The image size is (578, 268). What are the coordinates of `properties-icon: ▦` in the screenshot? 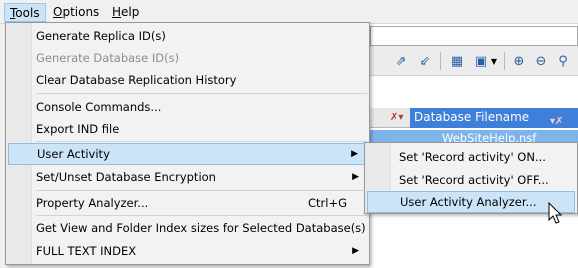 It's located at (457, 61).